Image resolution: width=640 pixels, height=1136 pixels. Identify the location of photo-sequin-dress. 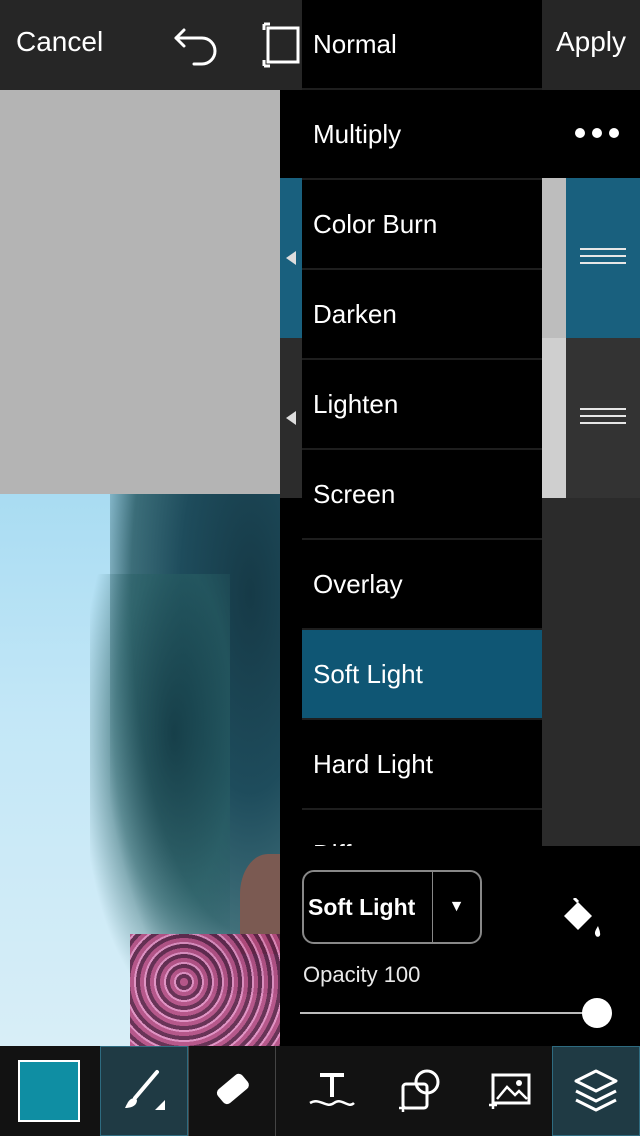
(215, 990).